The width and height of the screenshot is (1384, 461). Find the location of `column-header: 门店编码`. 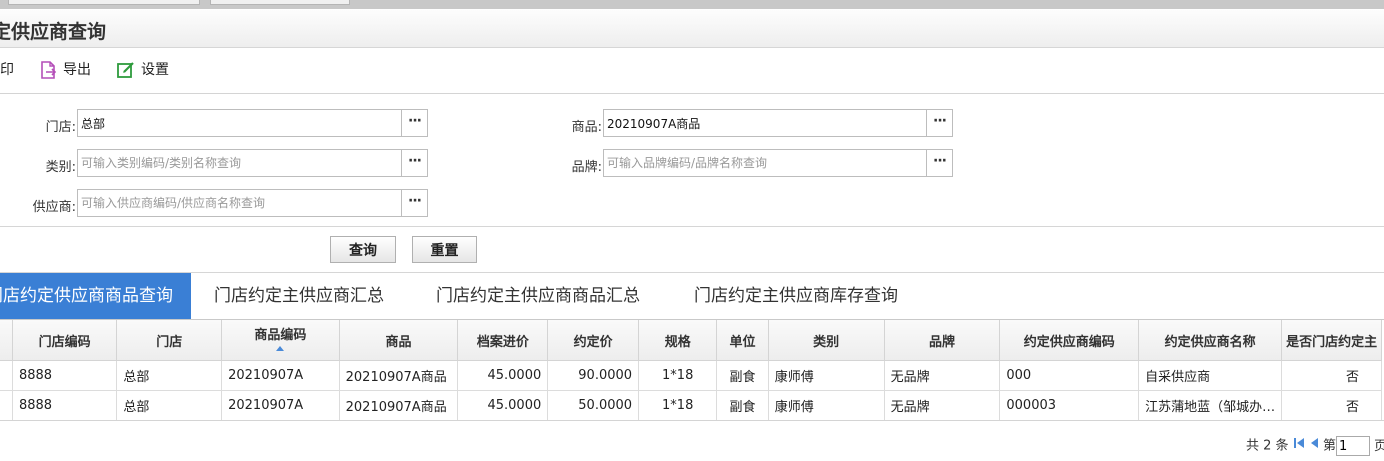

column-header: 门店编码 is located at coordinates (64, 340).